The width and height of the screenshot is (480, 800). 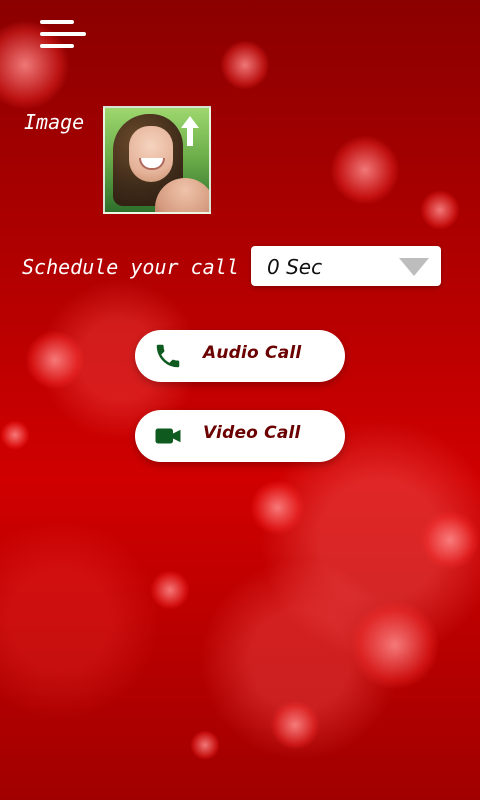 I want to click on schedule-label: Schedule your call, so click(x=130, y=267).